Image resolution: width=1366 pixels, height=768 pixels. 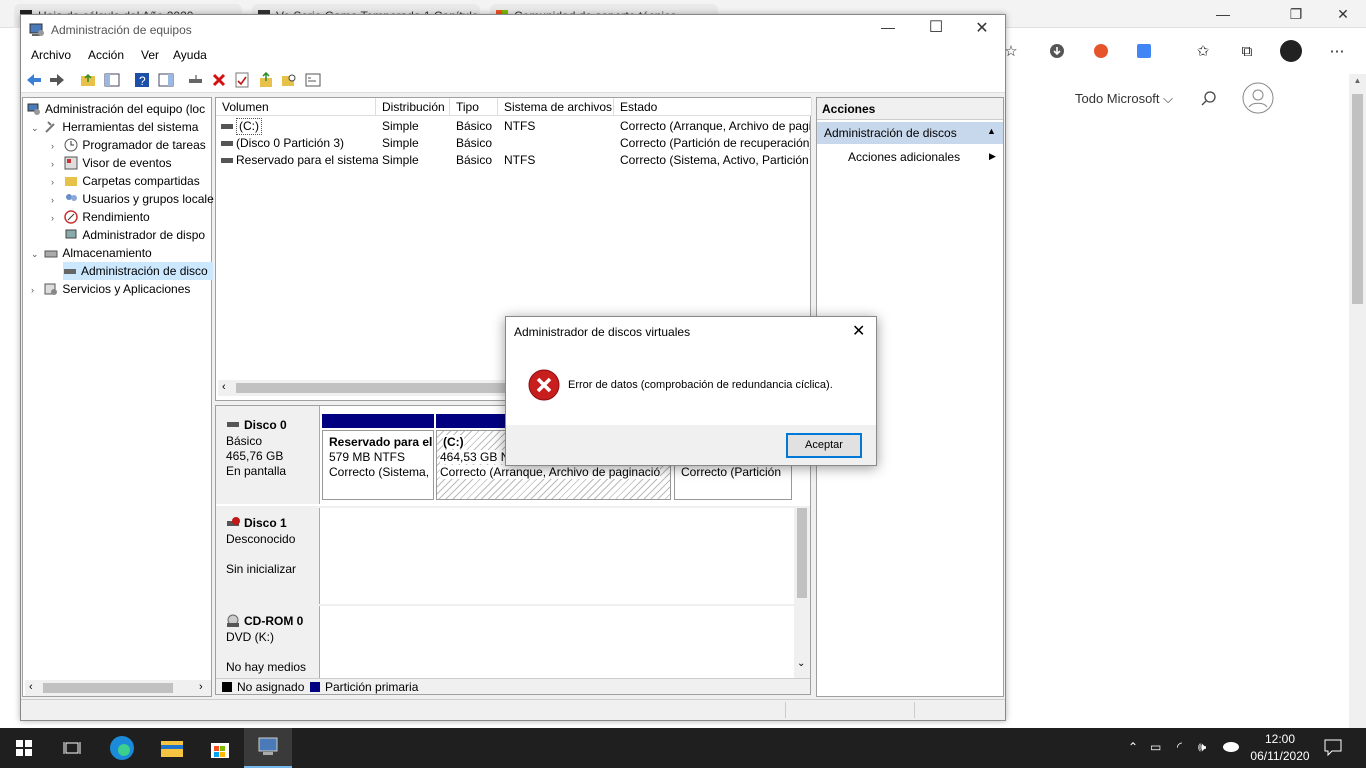 I want to click on account-icon, so click(x=1258, y=98).